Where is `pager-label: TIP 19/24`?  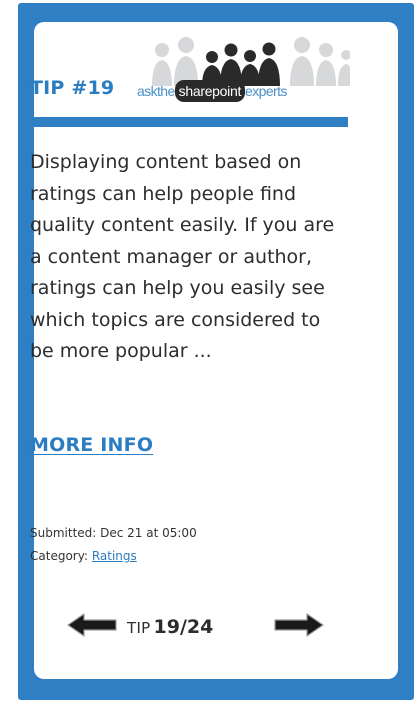
pager-label: TIP 19/24 is located at coordinates (170, 627).